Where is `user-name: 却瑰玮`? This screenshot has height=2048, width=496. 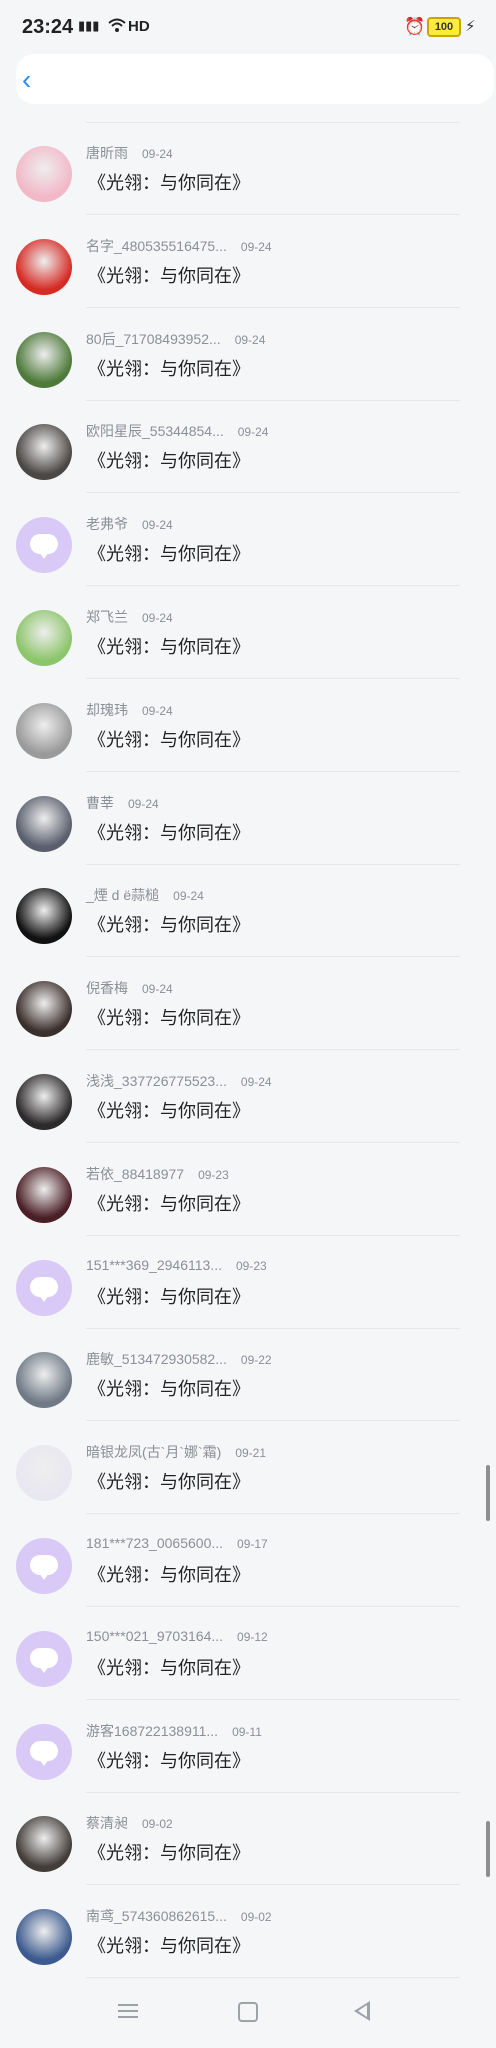 user-name: 却瑰玮 is located at coordinates (107, 710).